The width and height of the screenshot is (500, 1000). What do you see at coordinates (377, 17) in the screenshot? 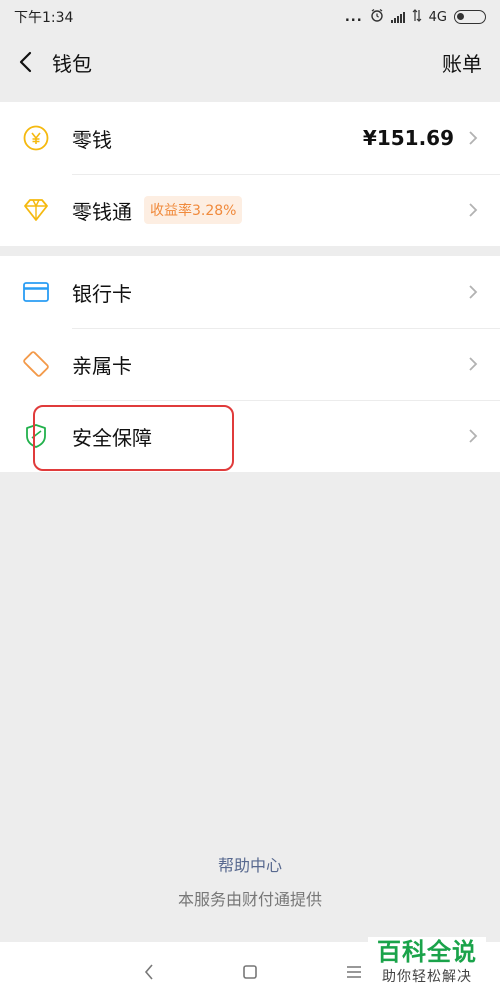
I see `alarm-icon` at bounding box center [377, 17].